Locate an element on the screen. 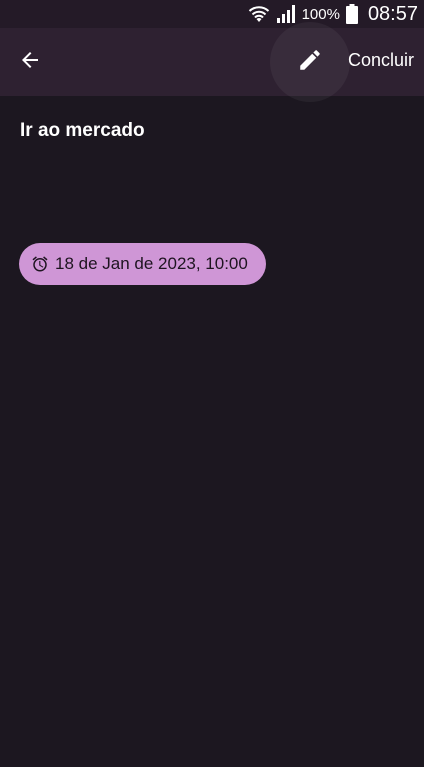 This screenshot has width=424, height=767. battery-icon is located at coordinates (351, 14).